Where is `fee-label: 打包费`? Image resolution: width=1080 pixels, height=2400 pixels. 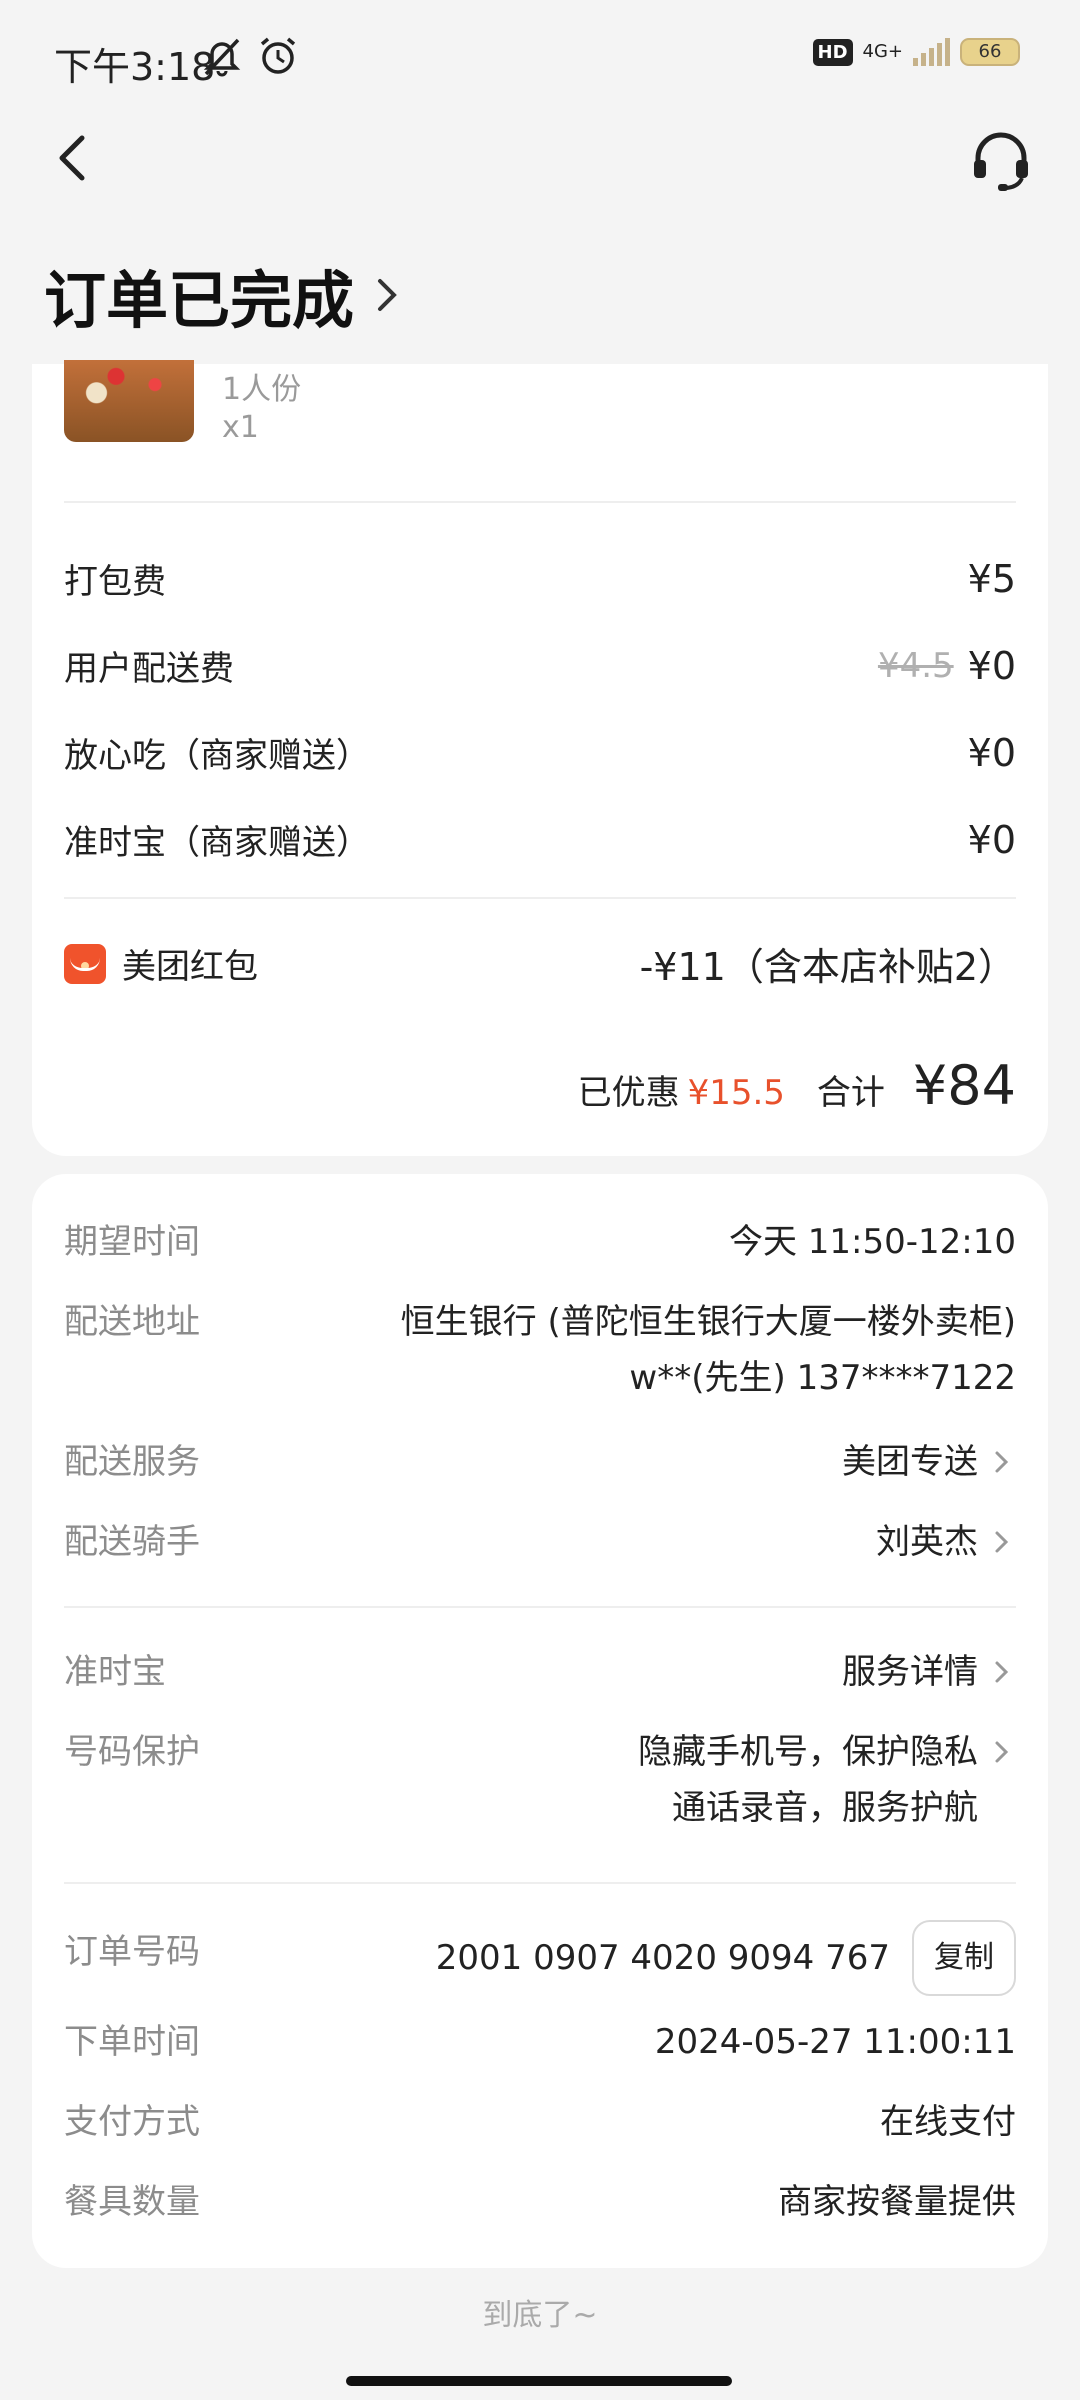 fee-label: 打包费 is located at coordinates (115, 582).